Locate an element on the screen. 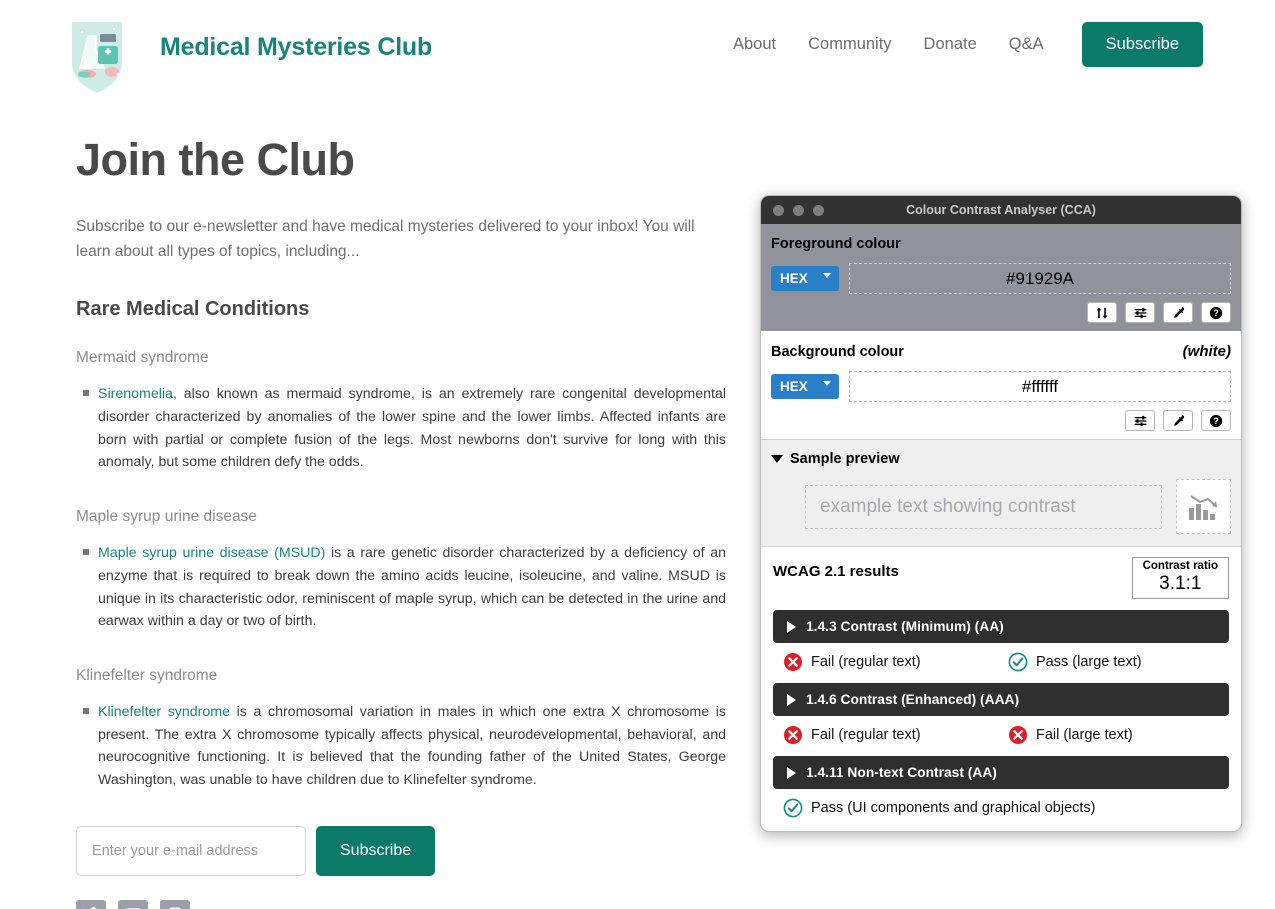 This screenshot has width=1275, height=909. contrast-ratio-label: Contrast ratio is located at coordinates (1180, 566).